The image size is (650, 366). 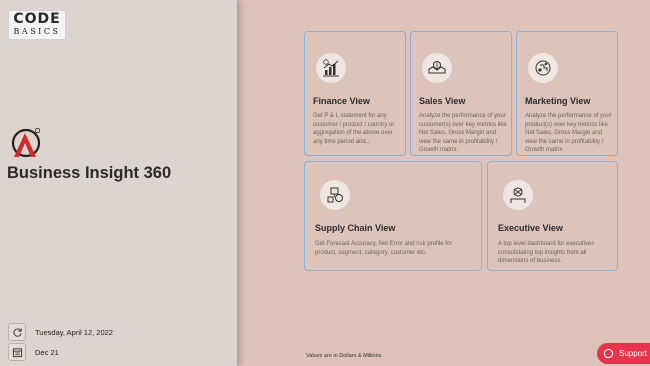 I want to click on logo-line1: CODE, so click(x=37, y=19).